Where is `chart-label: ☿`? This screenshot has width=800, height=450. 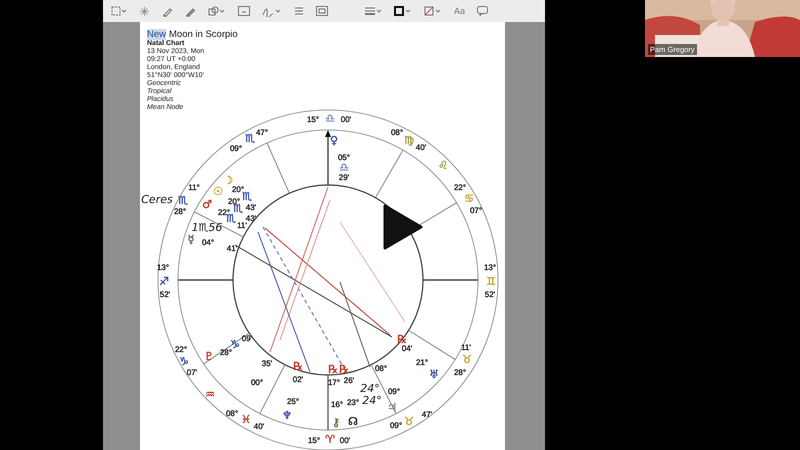 chart-label: ☿ is located at coordinates (191, 239).